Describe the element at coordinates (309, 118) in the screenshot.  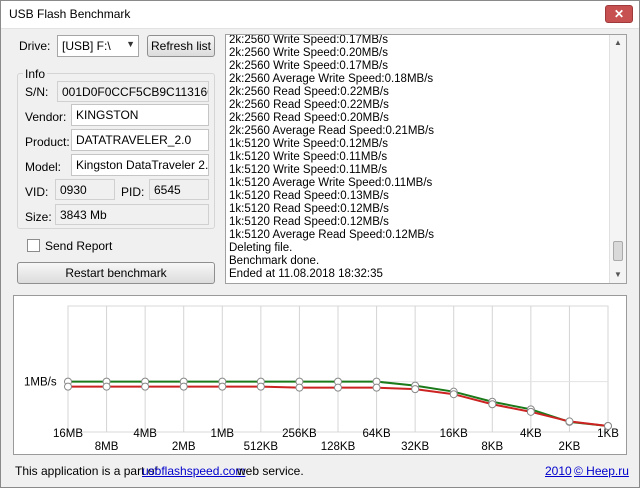
I see `log-line: 2k:2560 Read Speed:0.20MB/s` at that location.